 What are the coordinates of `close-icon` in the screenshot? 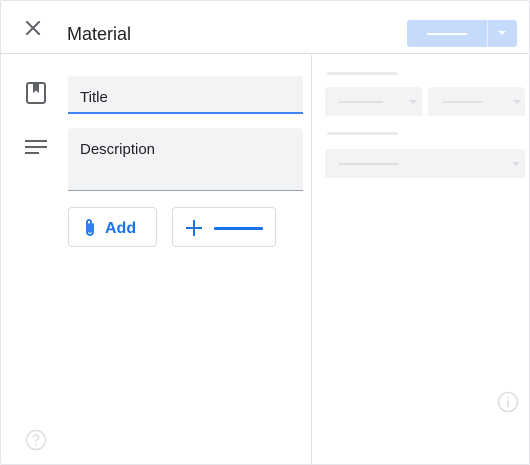 It's located at (33, 28).